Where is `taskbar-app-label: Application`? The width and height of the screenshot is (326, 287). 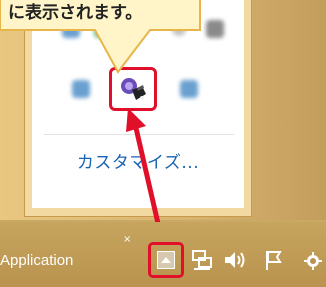
taskbar-app-label: Application is located at coordinates (36, 260).